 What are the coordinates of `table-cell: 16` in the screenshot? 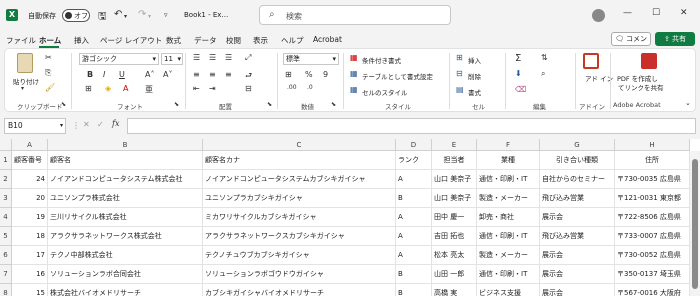 It's located at (30, 274).